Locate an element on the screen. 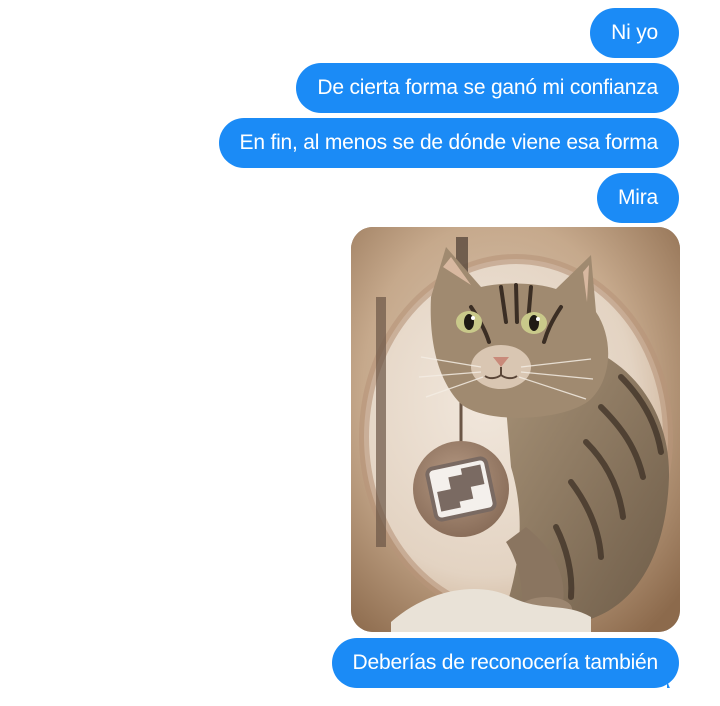 The height and width of the screenshot is (706, 720). message-bubble-confianza: De cierta forma se ganó mi confianza is located at coordinates (487, 88).